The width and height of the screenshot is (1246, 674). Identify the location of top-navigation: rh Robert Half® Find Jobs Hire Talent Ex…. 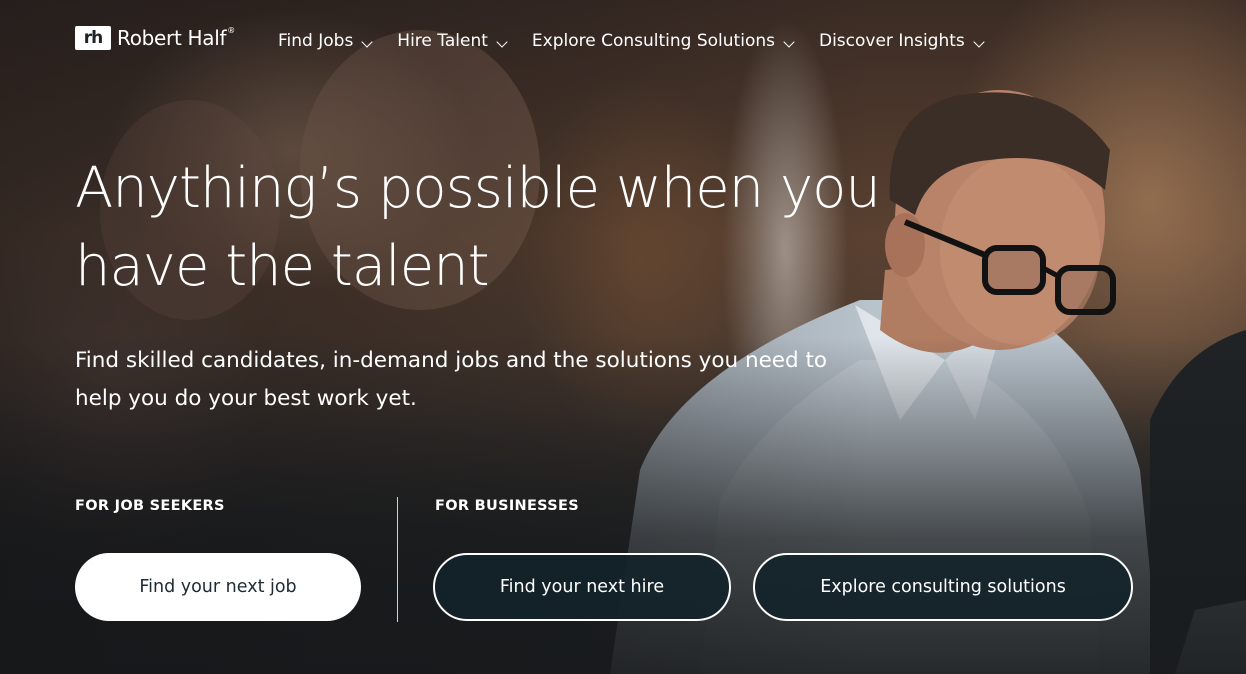
(623, 43).